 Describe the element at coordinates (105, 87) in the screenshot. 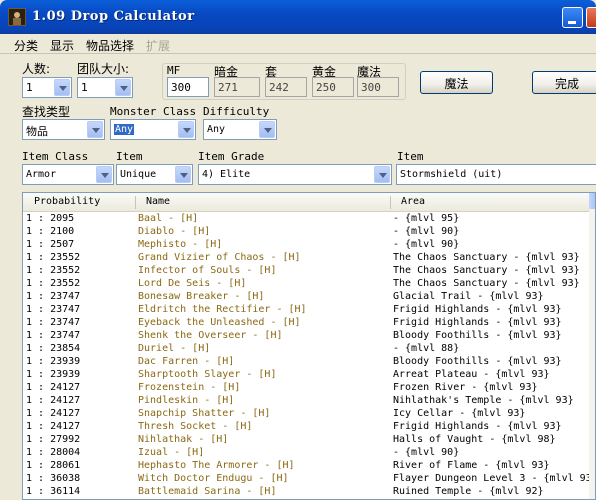

I see `party-size-select: 1` at that location.